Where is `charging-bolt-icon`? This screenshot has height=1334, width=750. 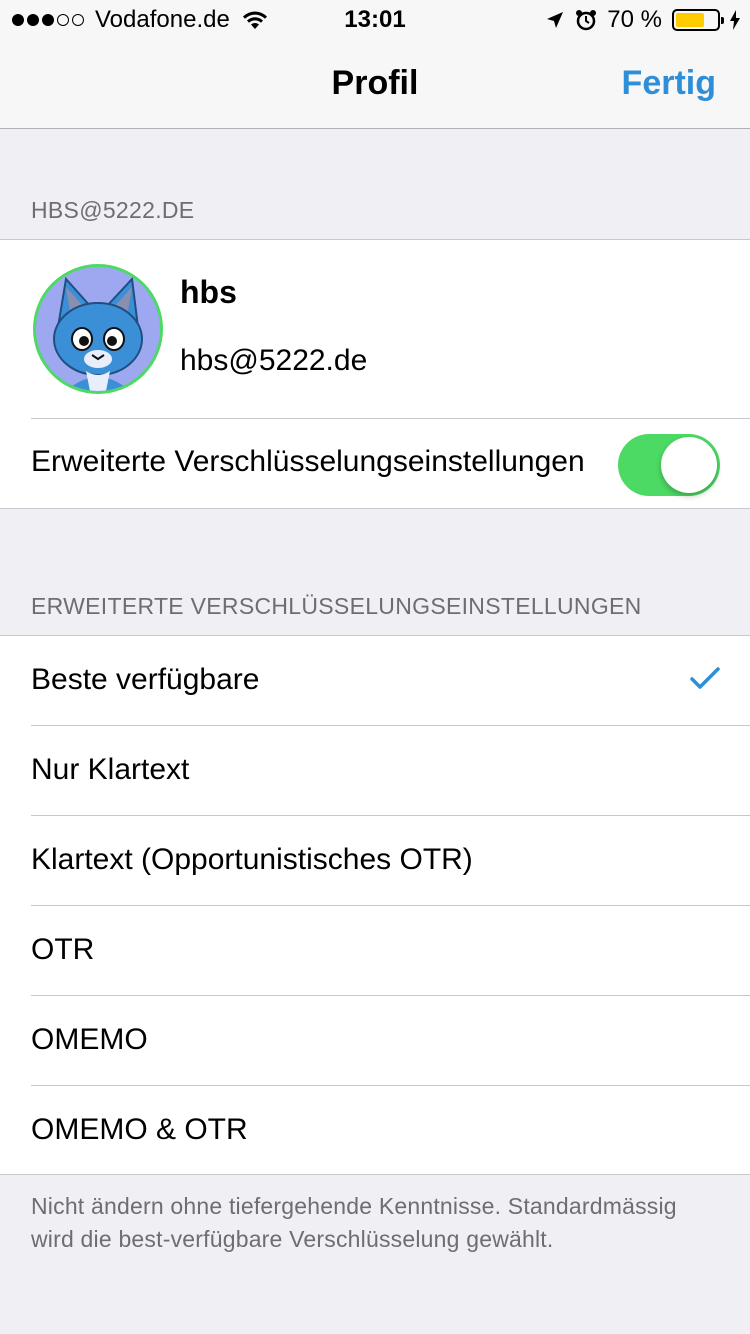
charging-bolt-icon is located at coordinates (735, 20).